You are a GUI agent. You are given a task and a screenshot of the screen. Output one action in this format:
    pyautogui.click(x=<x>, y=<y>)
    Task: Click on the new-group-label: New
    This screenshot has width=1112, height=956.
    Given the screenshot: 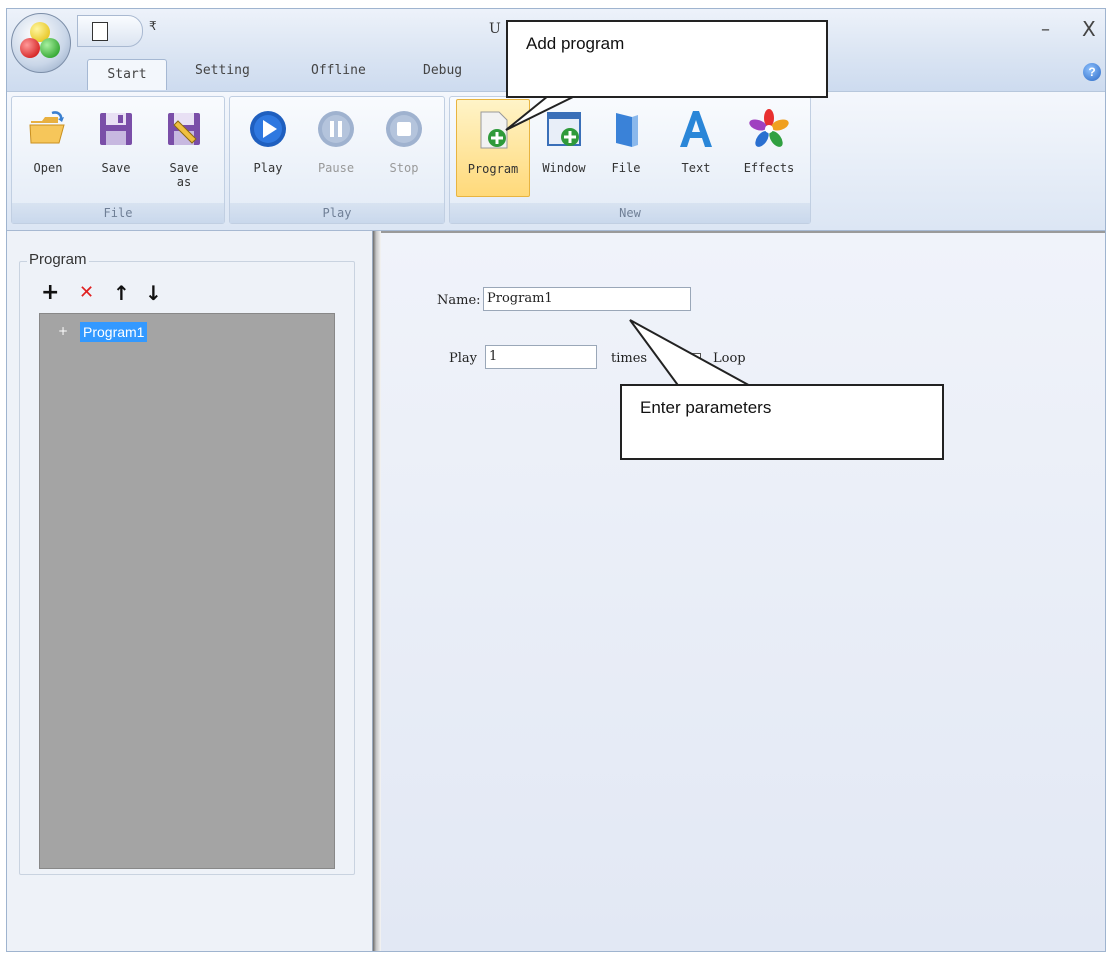 What is the action you would take?
    pyautogui.click(x=630, y=213)
    